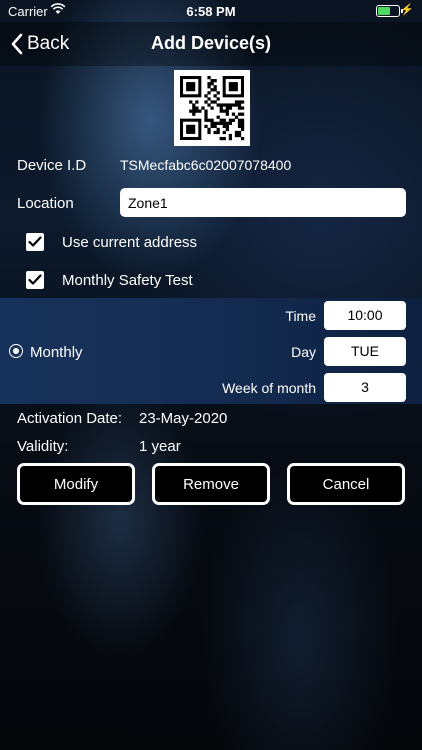 Image resolution: width=422 pixels, height=750 pixels. I want to click on monthly-safety-test-checkbox, so click(35, 280).